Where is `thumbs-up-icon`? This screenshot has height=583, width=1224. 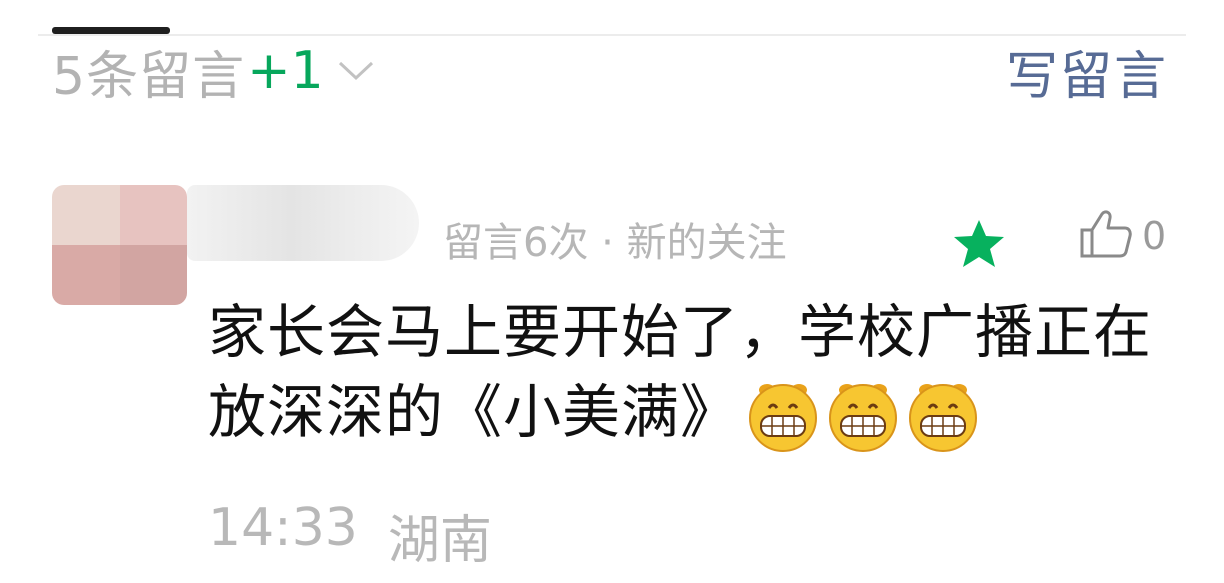
thumbs-up-icon is located at coordinates (1106, 236).